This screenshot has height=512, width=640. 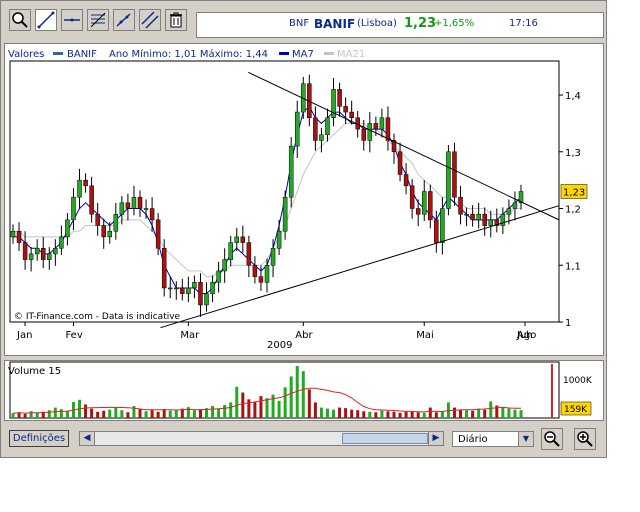 I want to click on magnify-icon, so click(x=20, y=20).